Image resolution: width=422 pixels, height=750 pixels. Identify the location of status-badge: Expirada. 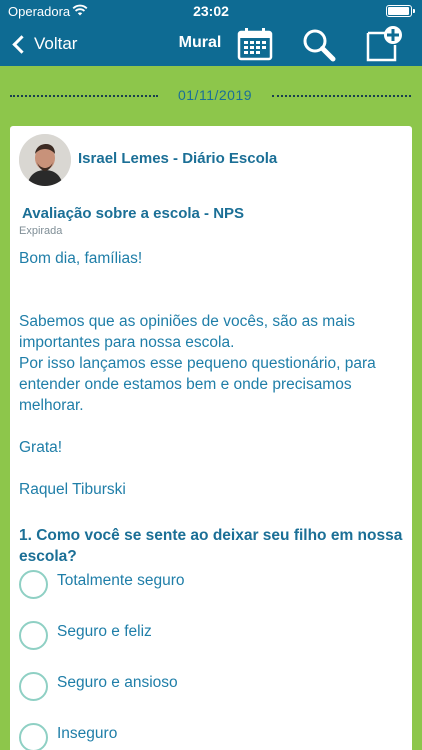
(41, 231).